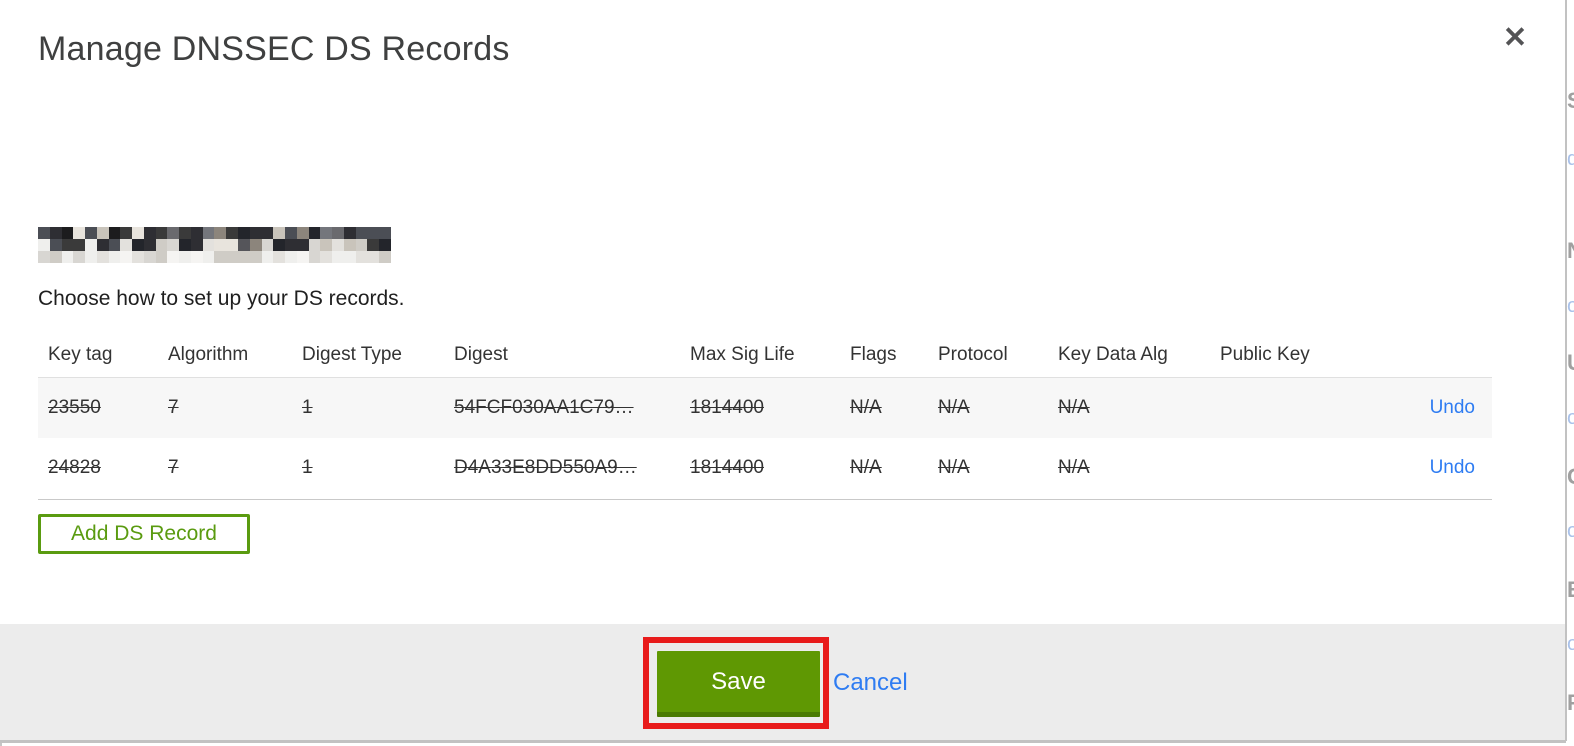  I want to click on background-text-fragment: E, so click(1570, 590).